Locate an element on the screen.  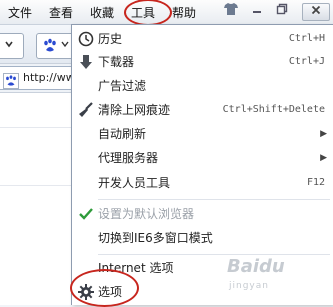
menu-item-set-default-browser: 设置为默认浏览器 is located at coordinates (202, 214).